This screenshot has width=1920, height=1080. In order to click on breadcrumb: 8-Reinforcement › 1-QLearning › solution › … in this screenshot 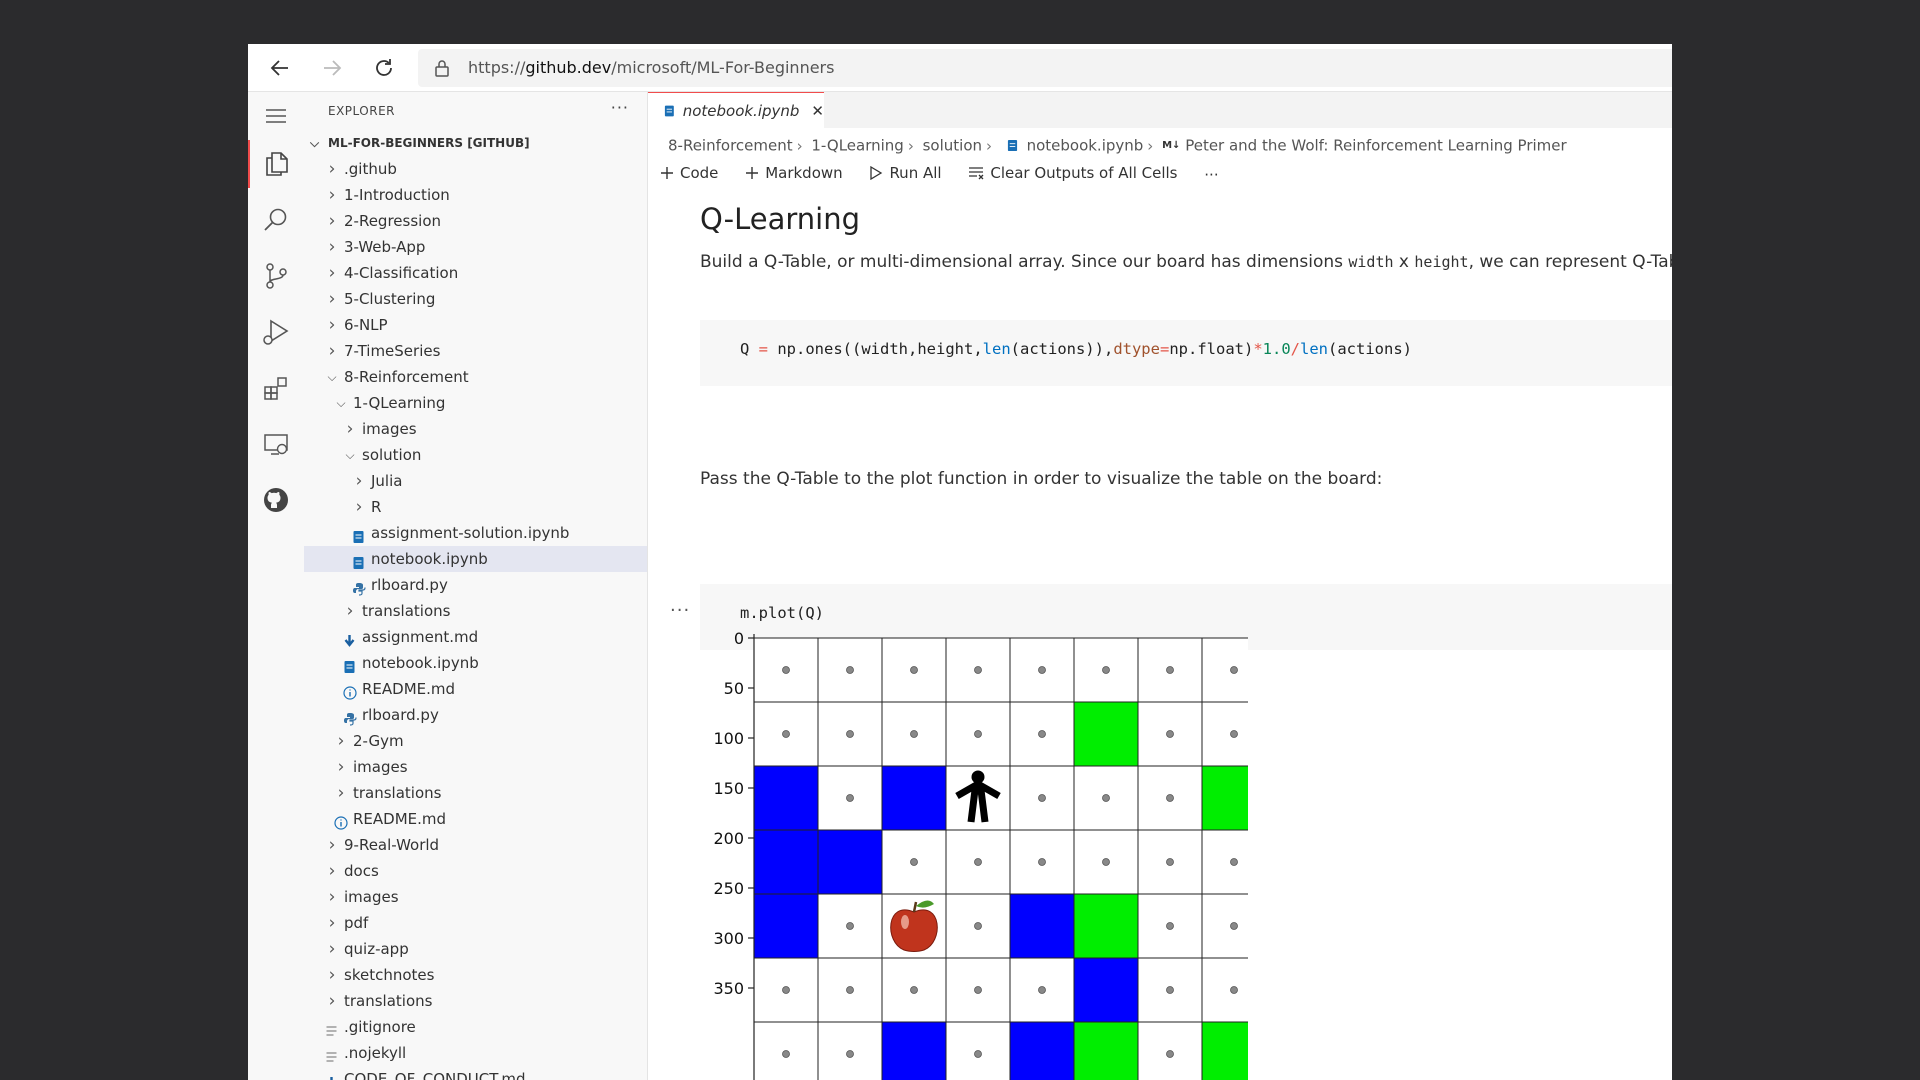, I will do `click(1117, 145)`.